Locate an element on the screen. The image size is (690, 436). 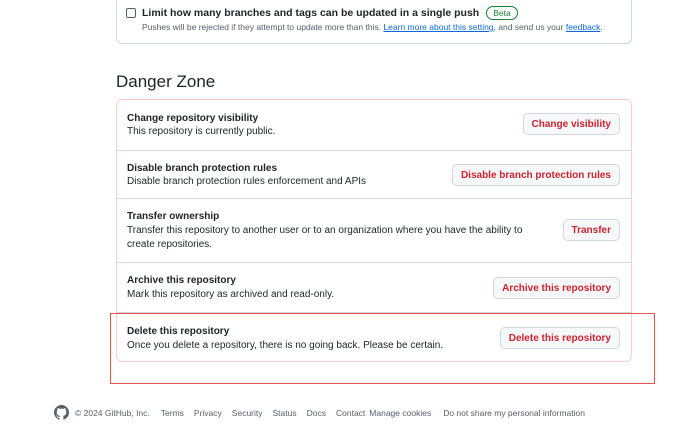
footer-copyright: © 2024 GitHub, Inc. is located at coordinates (112, 412).